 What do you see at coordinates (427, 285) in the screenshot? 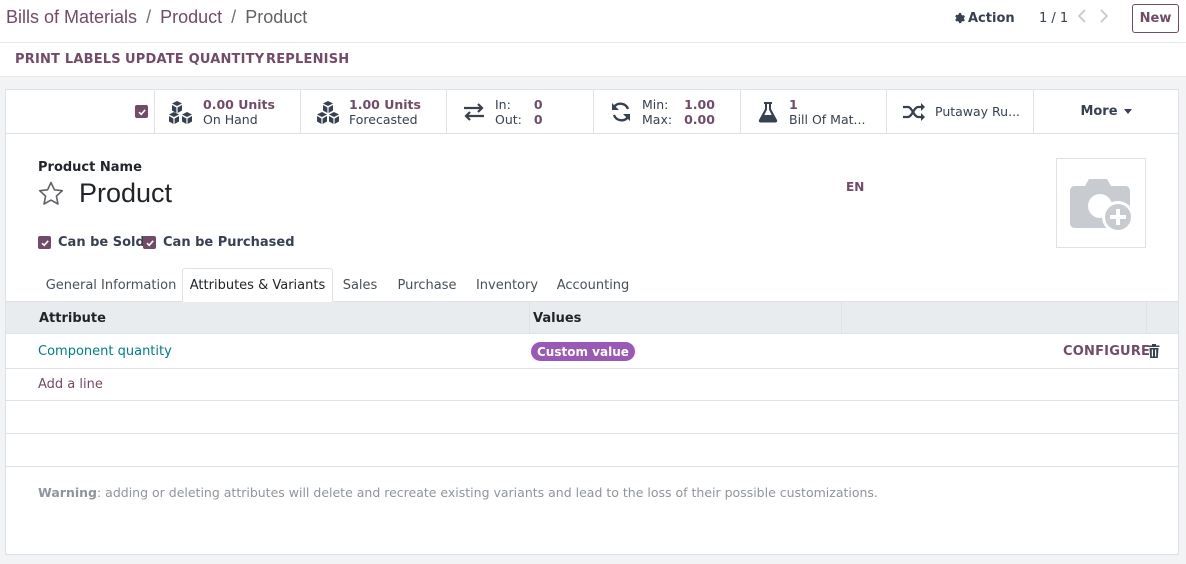
I see `tab-purchase: Purchase` at bounding box center [427, 285].